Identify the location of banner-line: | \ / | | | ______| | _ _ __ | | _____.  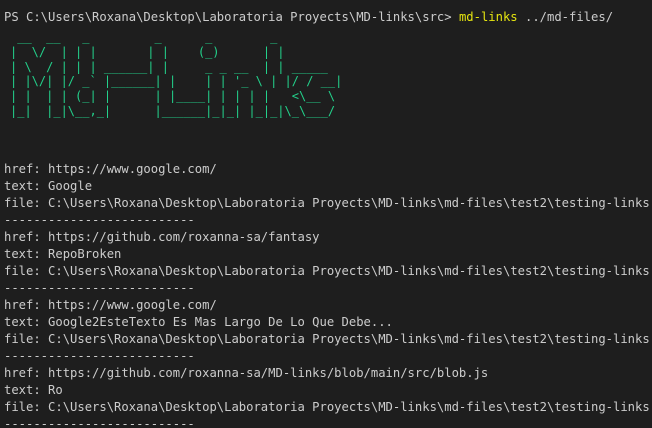
(169, 66).